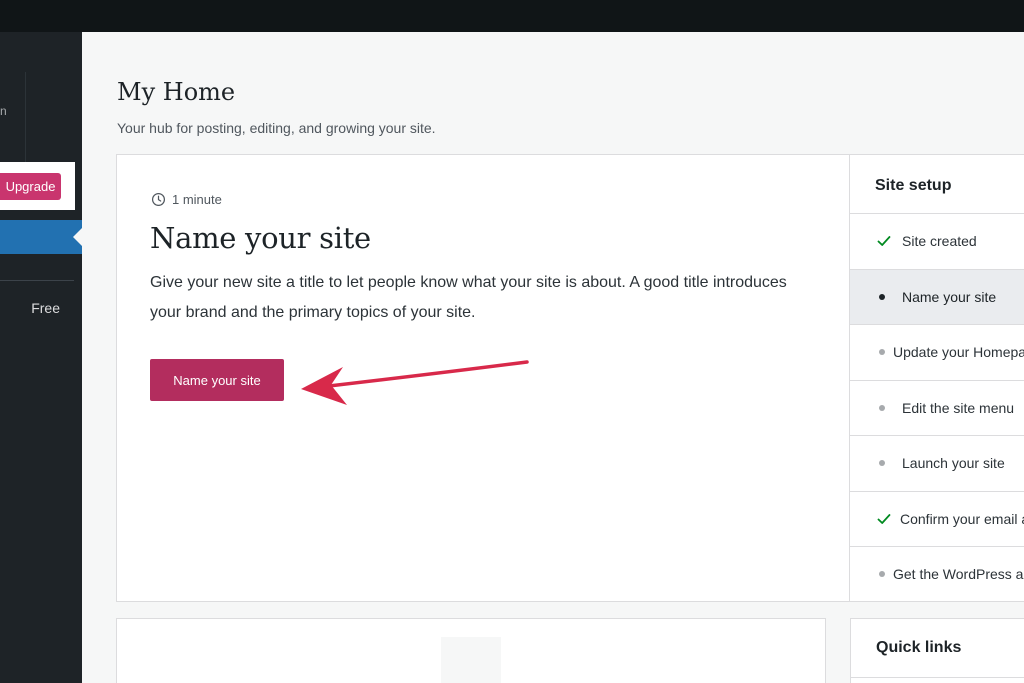 Image resolution: width=1024 pixels, height=683 pixels. I want to click on setup-item-edit-site-menu: Edit the site menu, so click(937, 407).